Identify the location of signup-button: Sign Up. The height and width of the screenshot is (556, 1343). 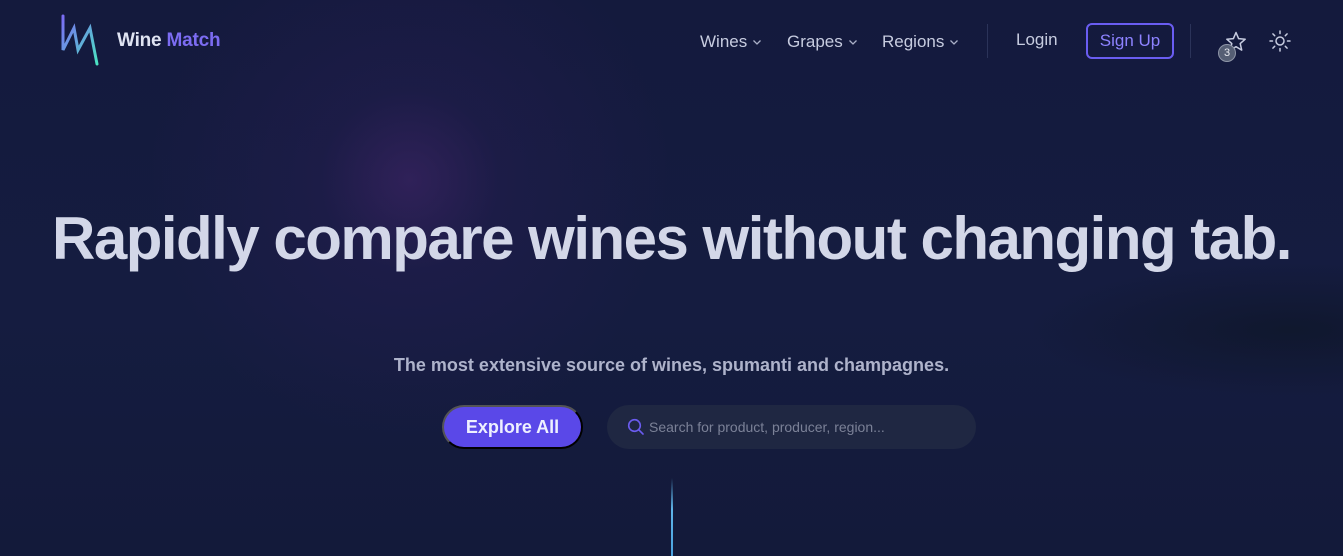
(1130, 41).